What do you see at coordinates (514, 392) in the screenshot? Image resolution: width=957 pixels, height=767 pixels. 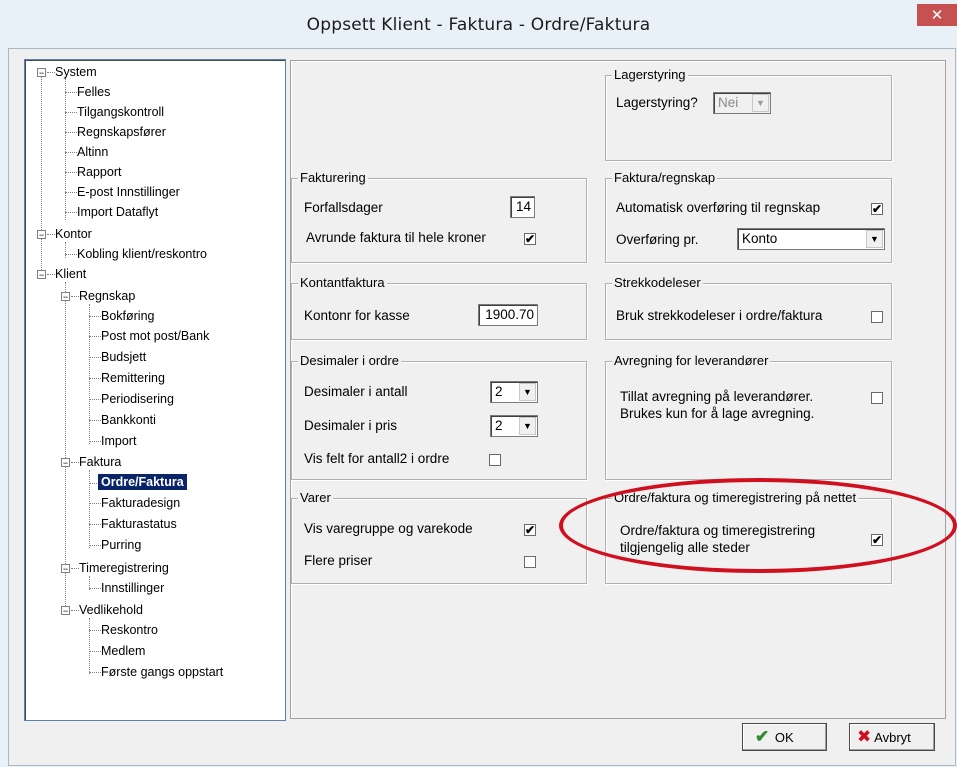 I see `desimaler-antall-select: 2 ▼` at bounding box center [514, 392].